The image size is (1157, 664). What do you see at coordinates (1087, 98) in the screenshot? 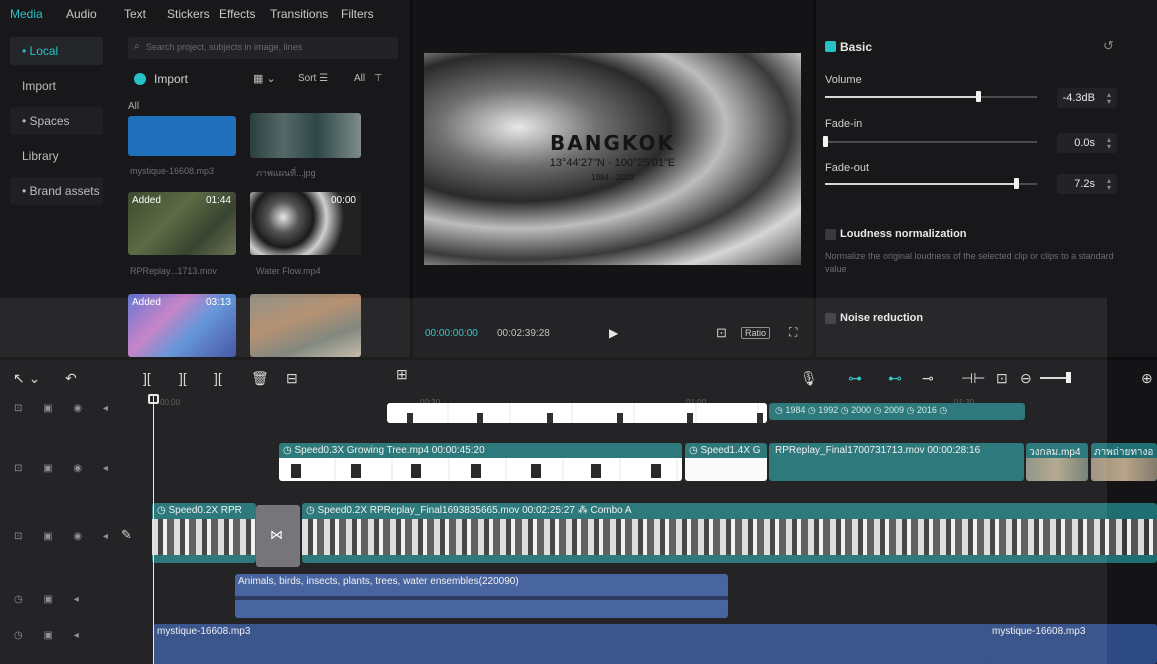
I see `volume-value-field: -4.3dB ▴ ▾` at bounding box center [1087, 98].